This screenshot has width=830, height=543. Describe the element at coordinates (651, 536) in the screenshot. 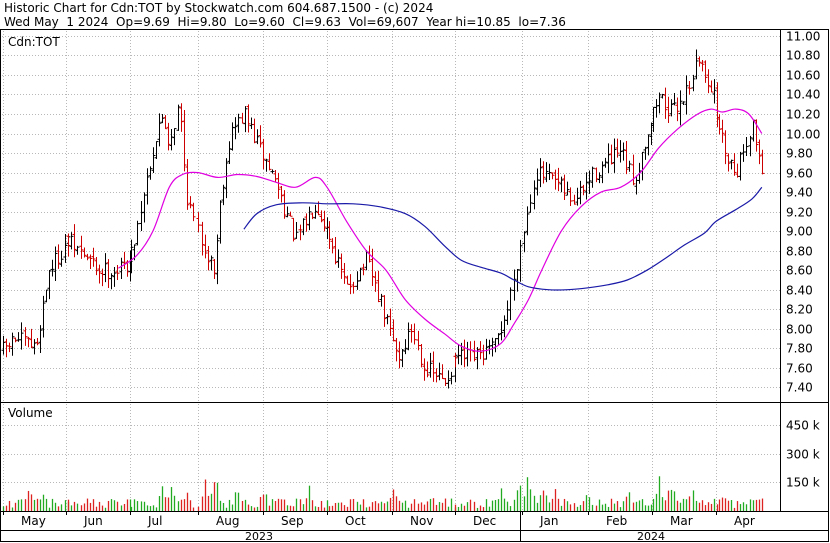

I see `year-label: 2024` at that location.